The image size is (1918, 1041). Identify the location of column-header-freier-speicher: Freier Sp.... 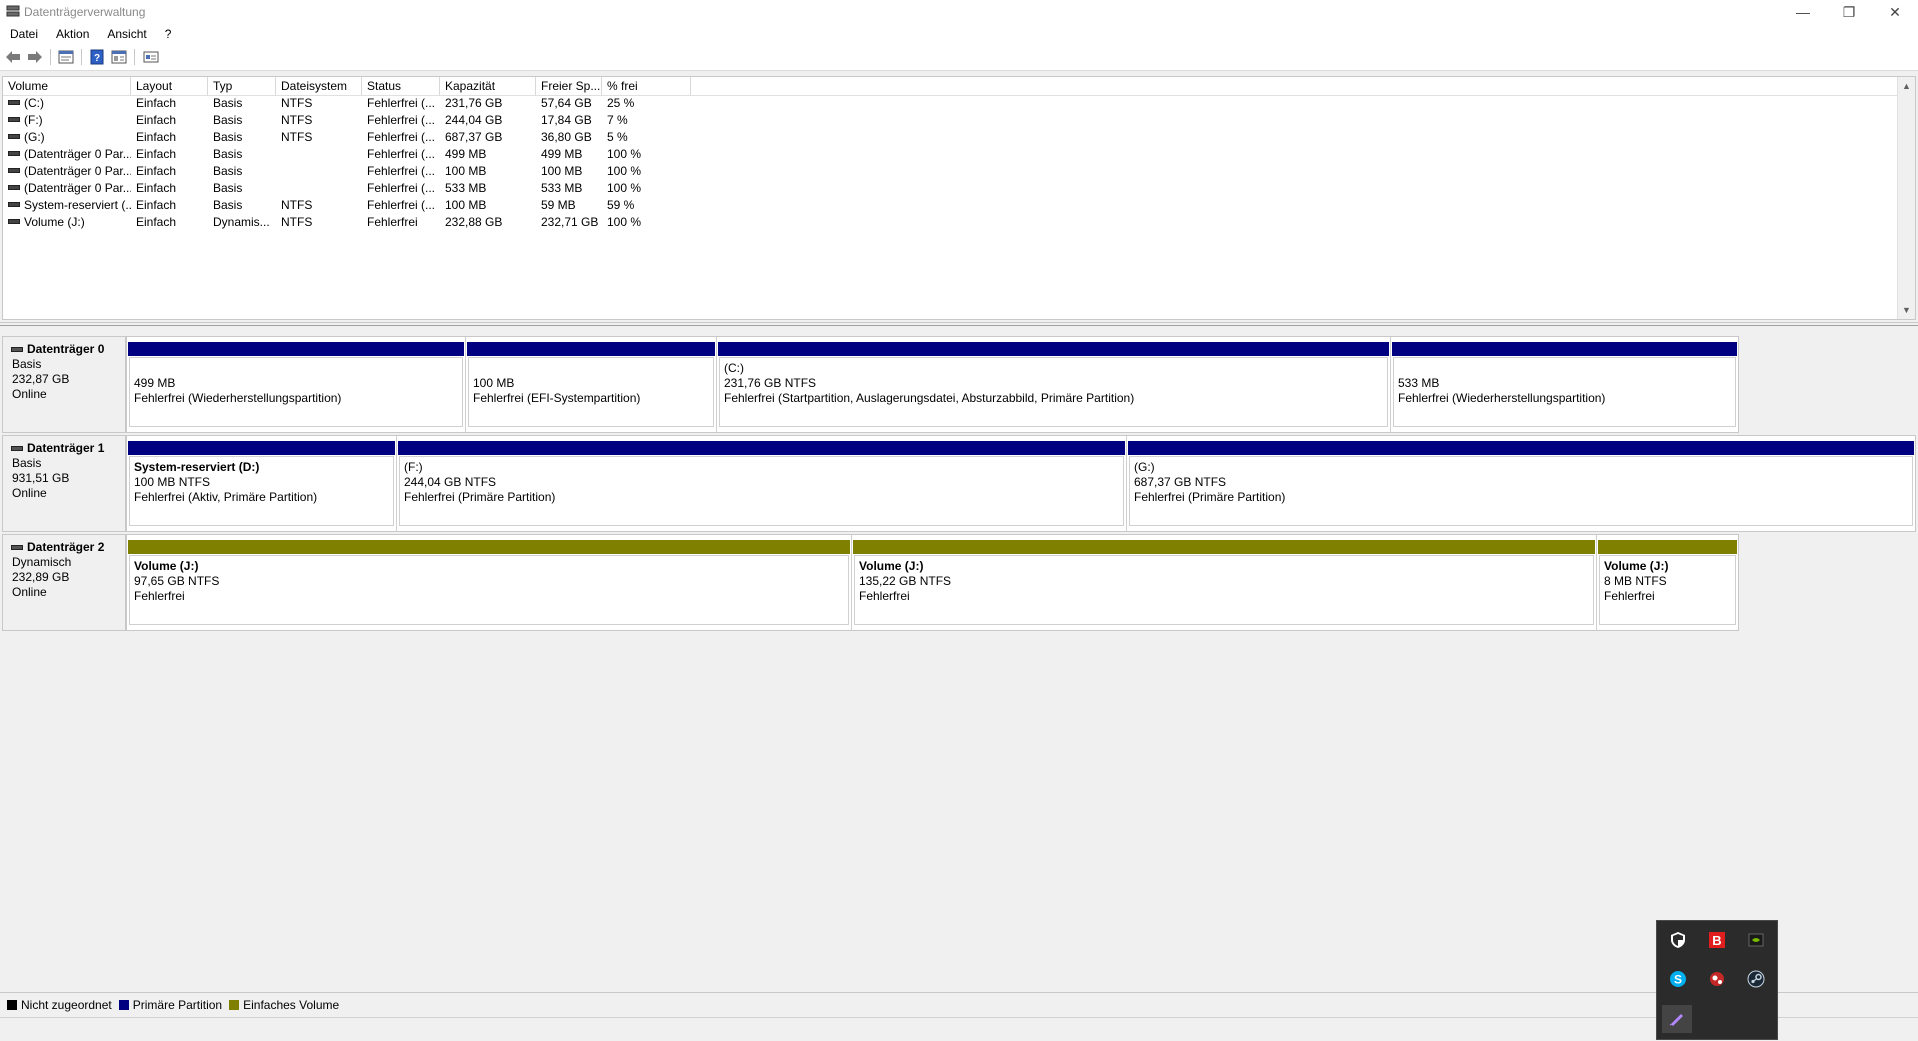
(569, 86).